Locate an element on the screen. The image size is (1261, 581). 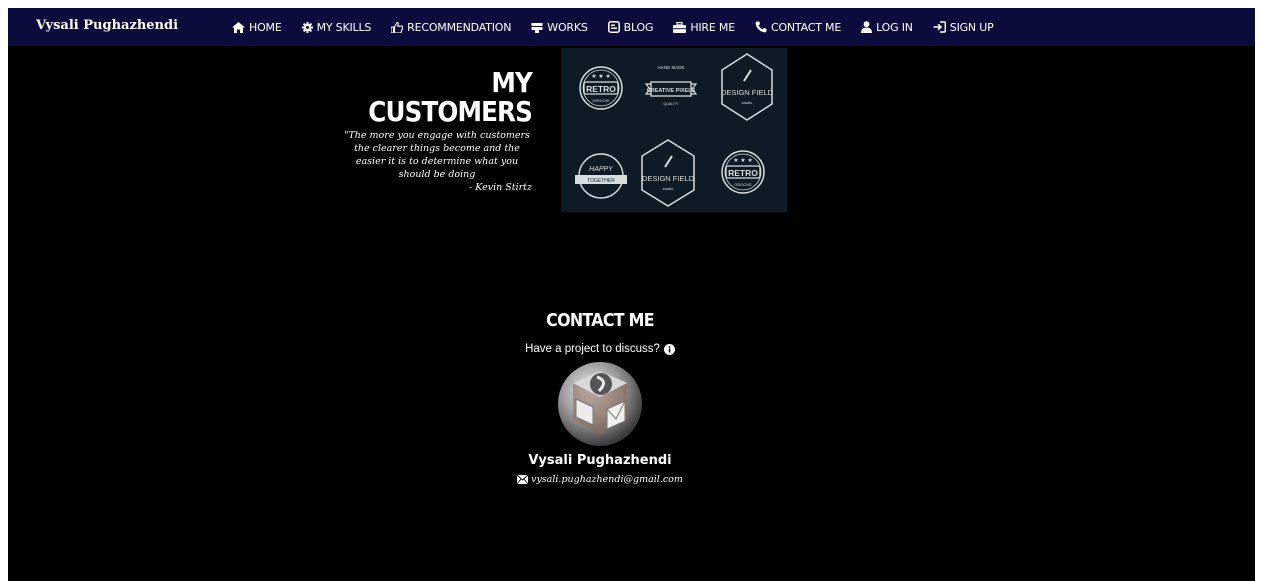
nav-item-label: MY SKILLS is located at coordinates (344, 27).